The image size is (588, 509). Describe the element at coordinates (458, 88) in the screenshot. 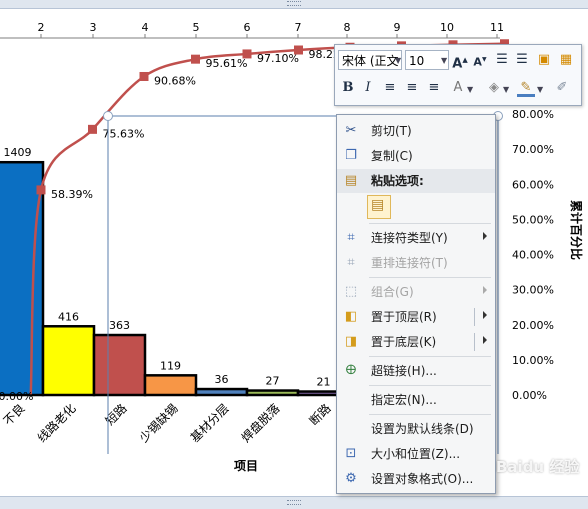

I see `font-color-icon: A` at that location.